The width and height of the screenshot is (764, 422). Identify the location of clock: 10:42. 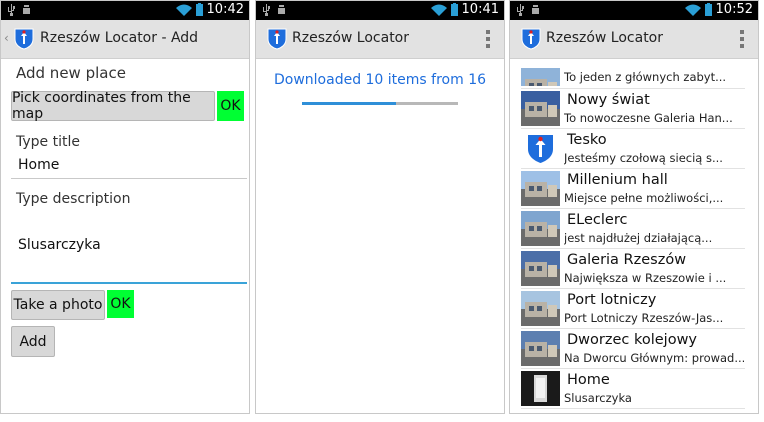
(225, 9).